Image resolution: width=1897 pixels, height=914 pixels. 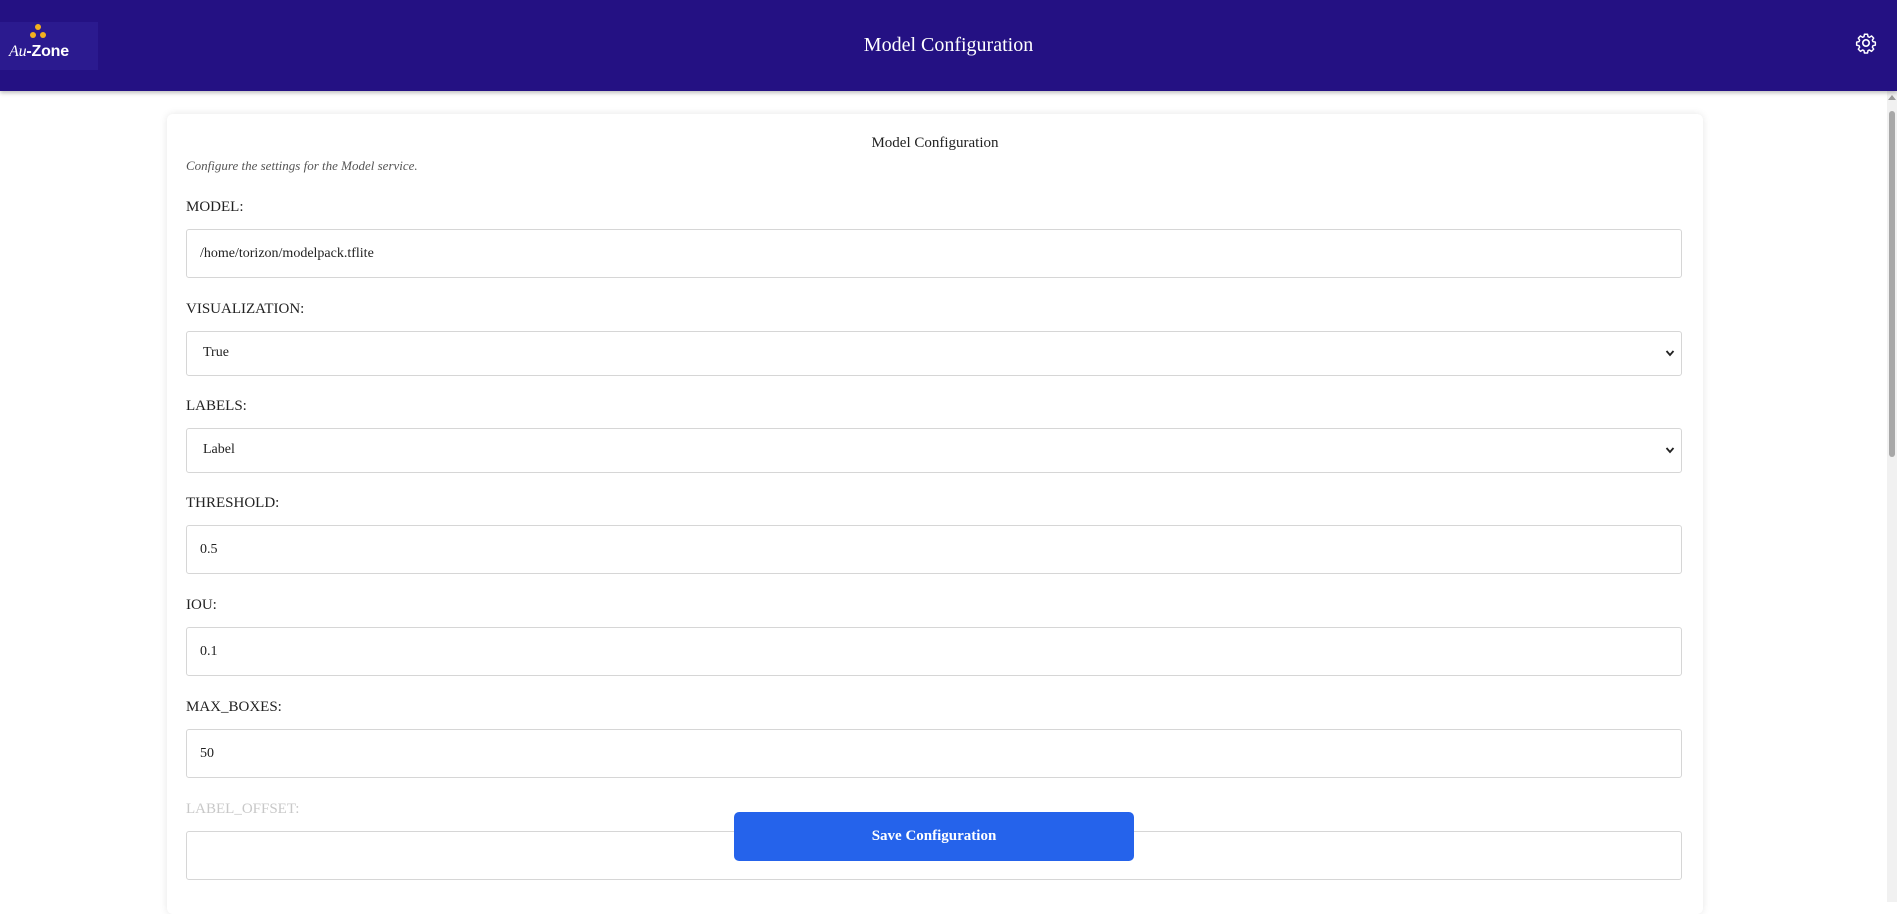 What do you see at coordinates (234, 707) in the screenshot?
I see `max-boxes-label: MAX_BOXES:` at bounding box center [234, 707].